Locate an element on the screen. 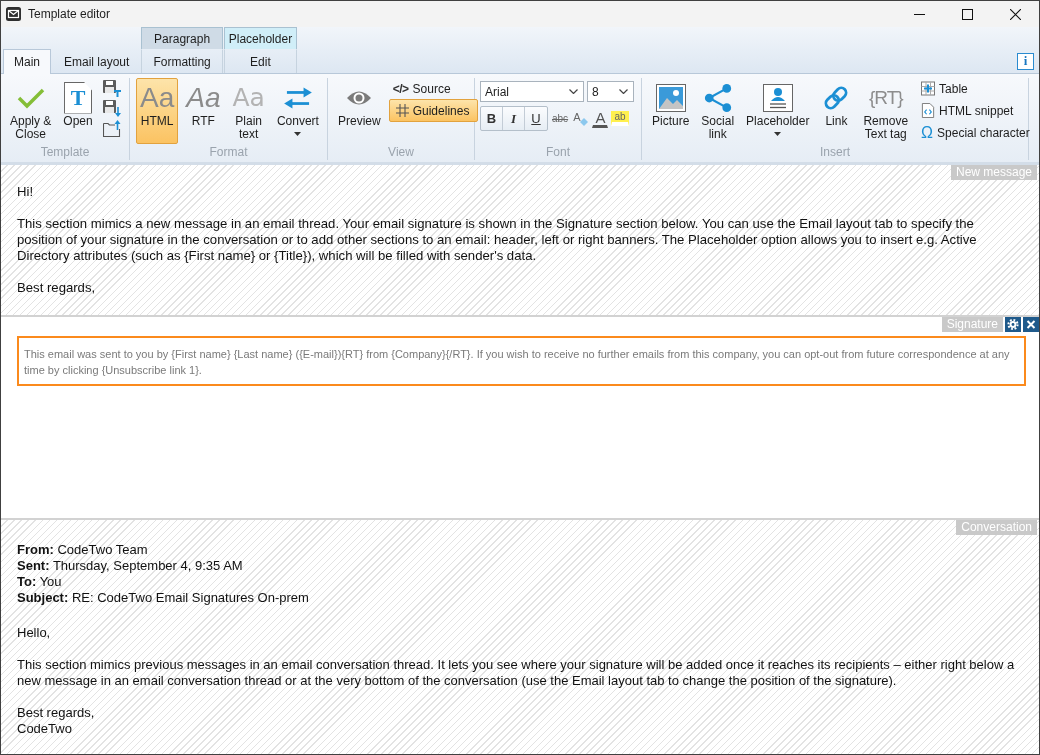 This screenshot has height=755, width=1040. format-button: Aa Plain text is located at coordinates (248, 111).